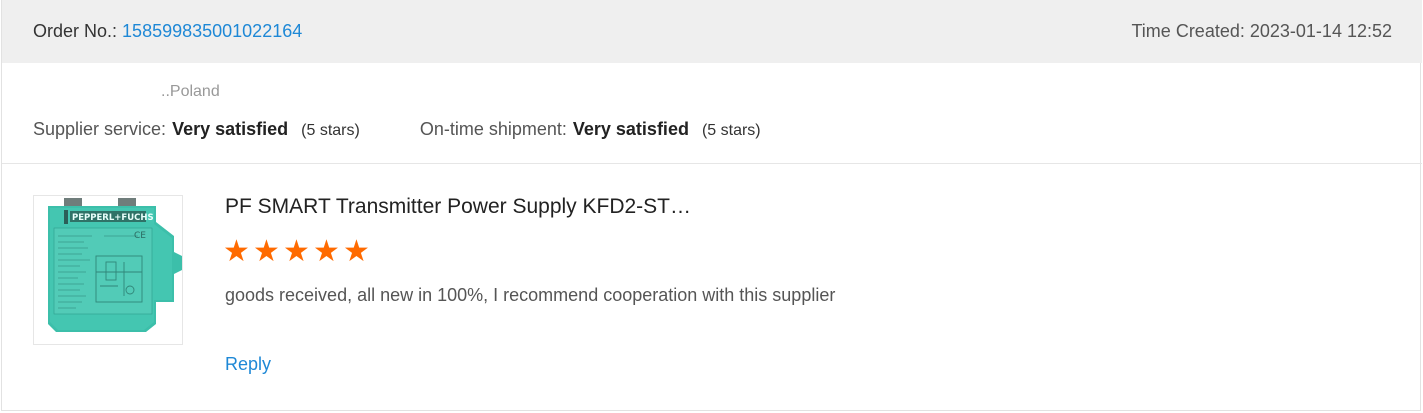 The image size is (1423, 413). I want to click on on-time-shipment-label: On-time shipment:, so click(493, 129).